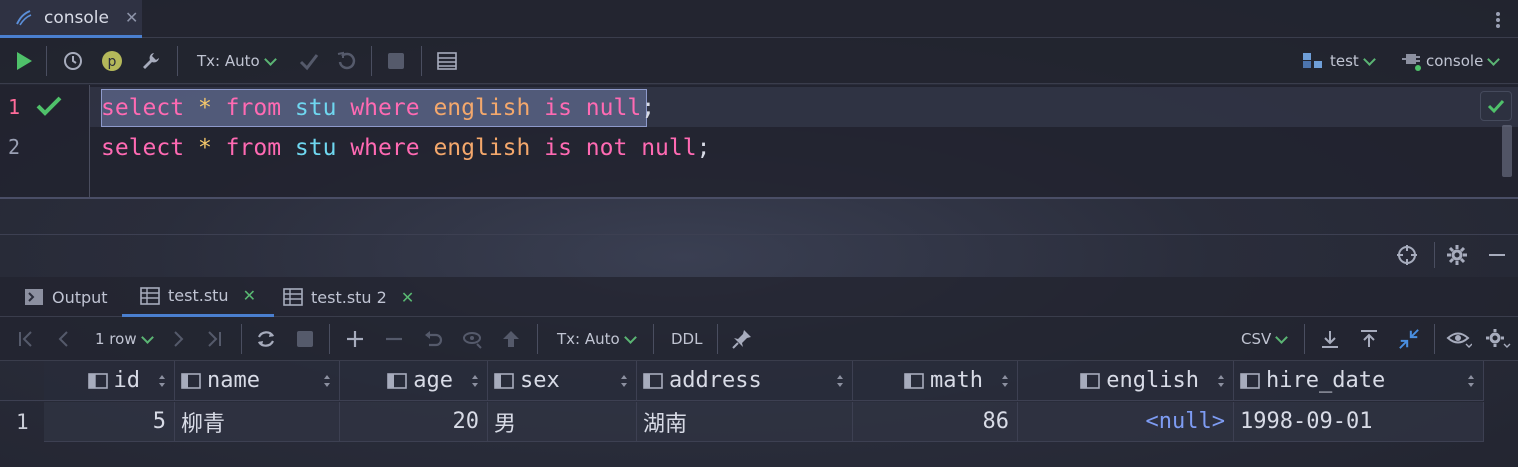 This screenshot has width=1518, height=467. Describe the element at coordinates (214, 339) in the screenshot. I see `last-page-icon` at that location.